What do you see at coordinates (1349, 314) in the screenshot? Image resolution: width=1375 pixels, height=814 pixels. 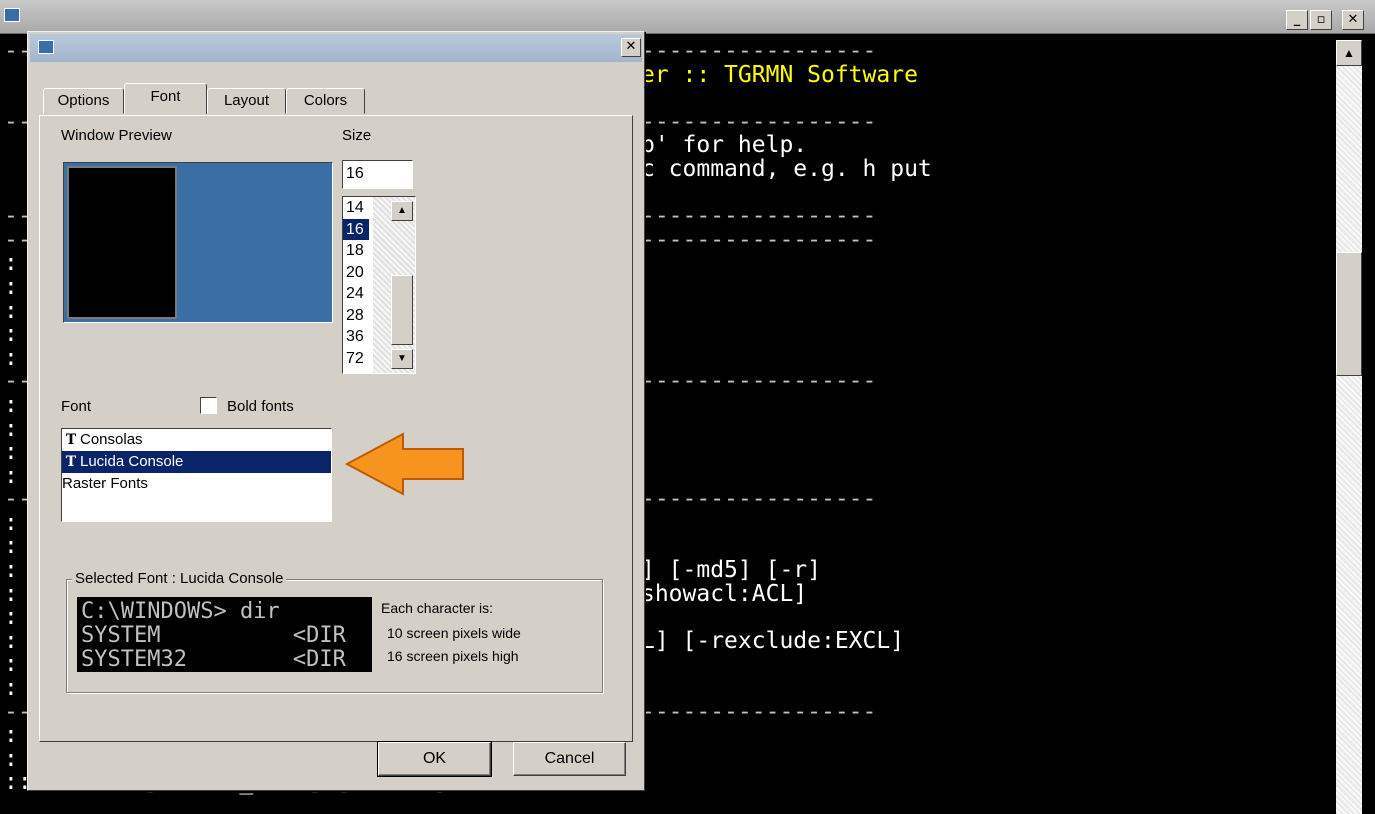 I see `scroll-thumb` at bounding box center [1349, 314].